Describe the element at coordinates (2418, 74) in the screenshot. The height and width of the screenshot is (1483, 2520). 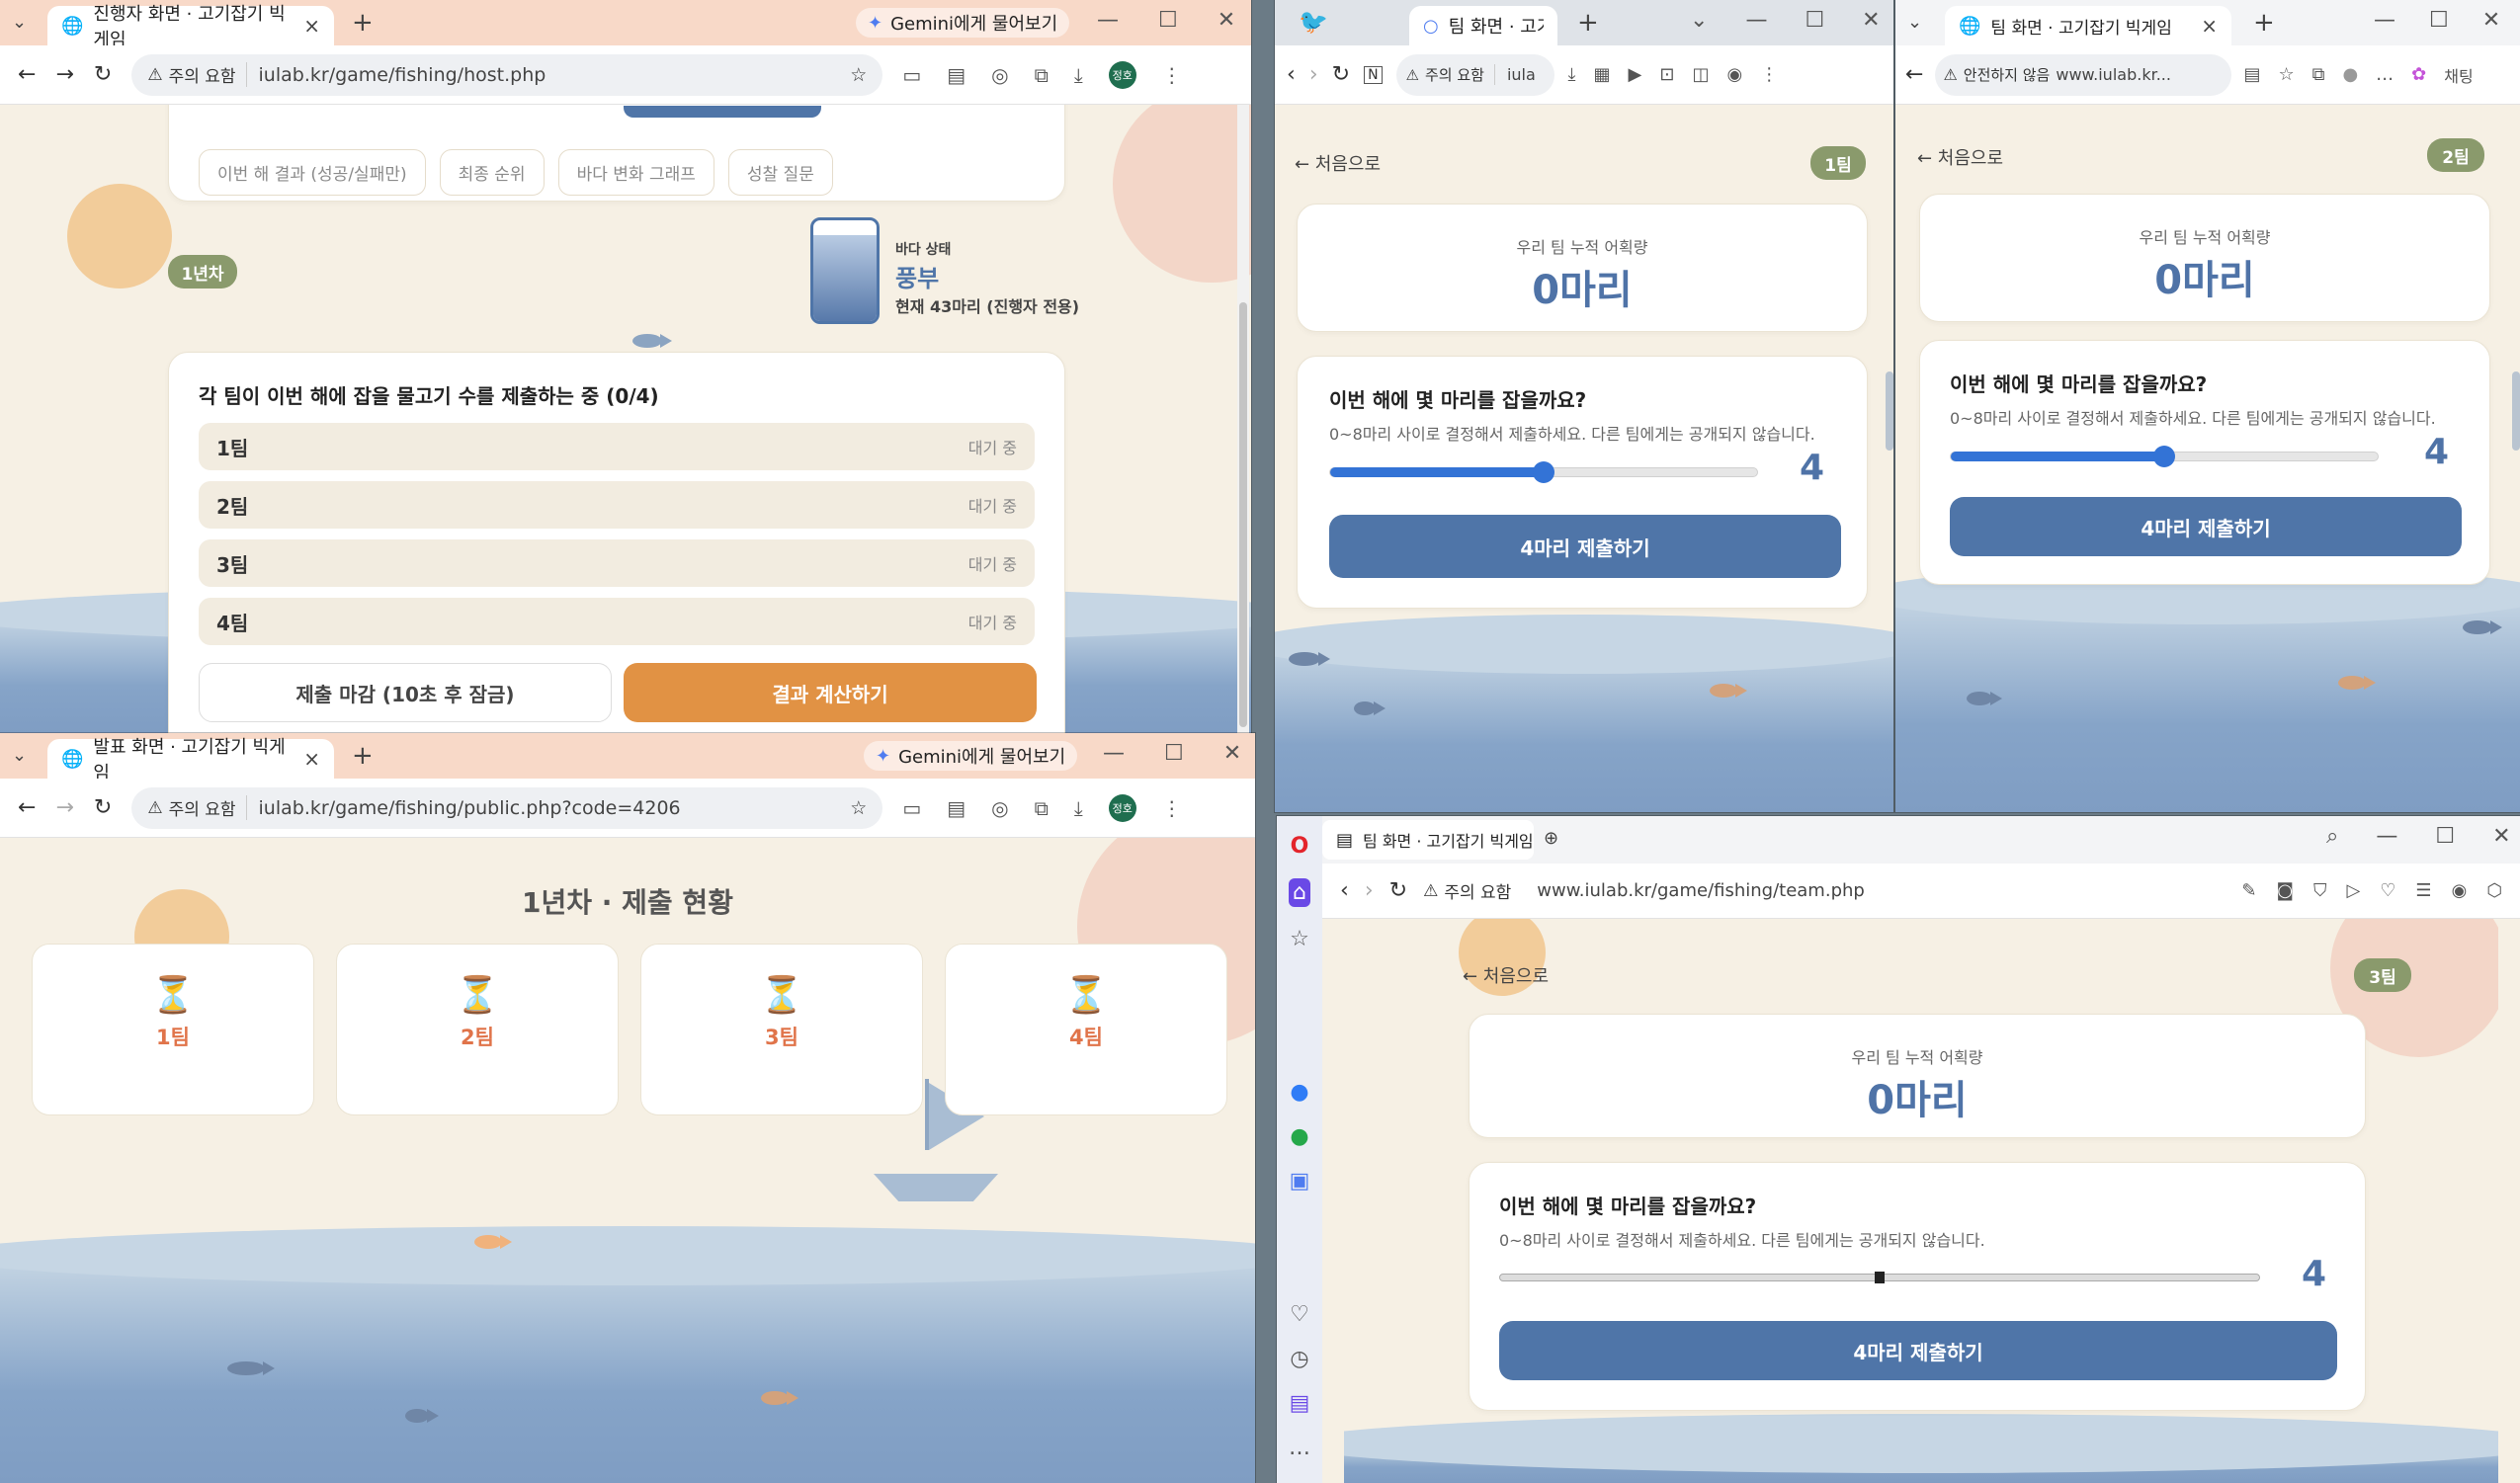
I see `copilot-icon: ✿` at that location.